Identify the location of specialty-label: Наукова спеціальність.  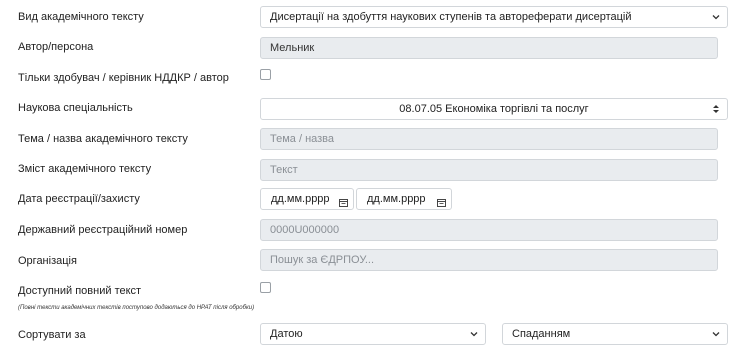
(75, 108).